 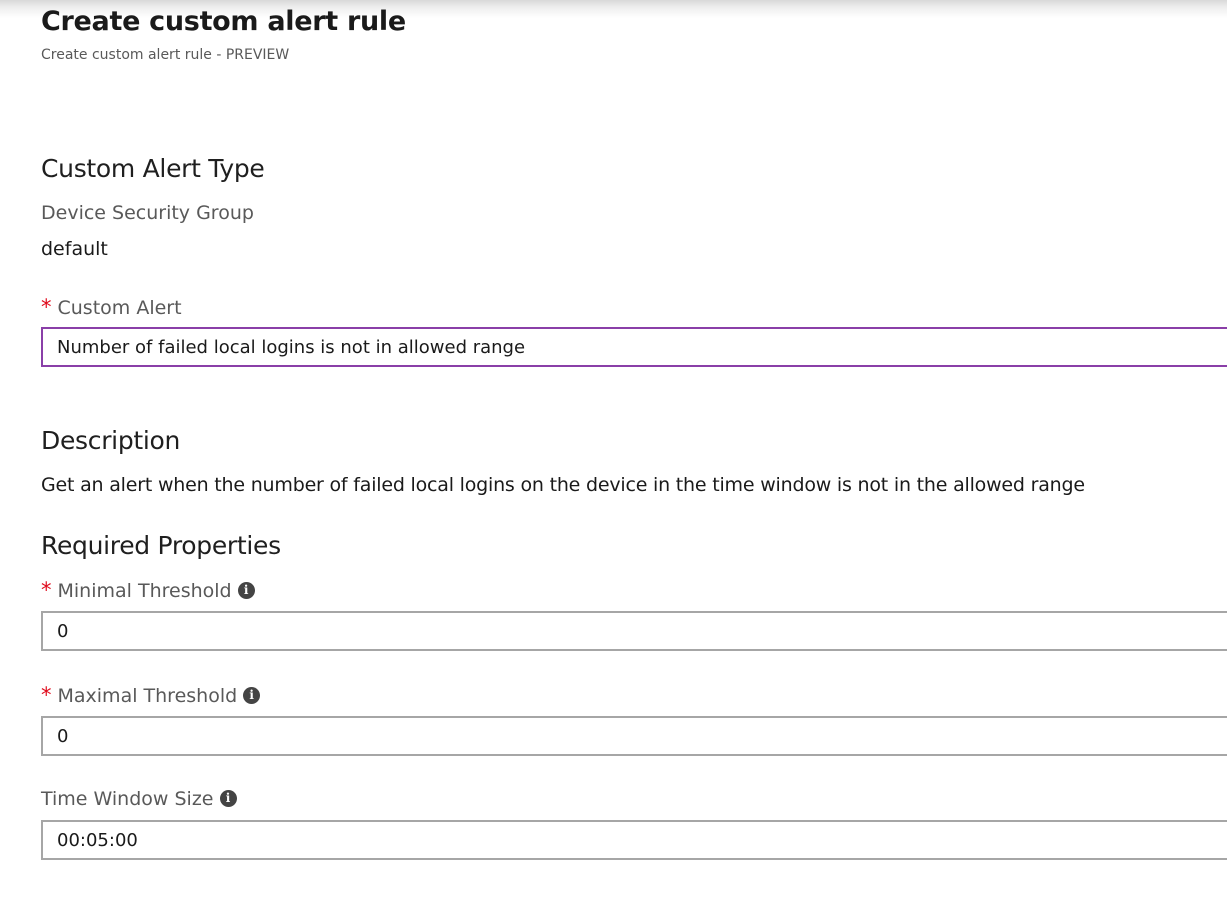 What do you see at coordinates (634, 736) in the screenshot?
I see `maximal-threshold-input` at bounding box center [634, 736].